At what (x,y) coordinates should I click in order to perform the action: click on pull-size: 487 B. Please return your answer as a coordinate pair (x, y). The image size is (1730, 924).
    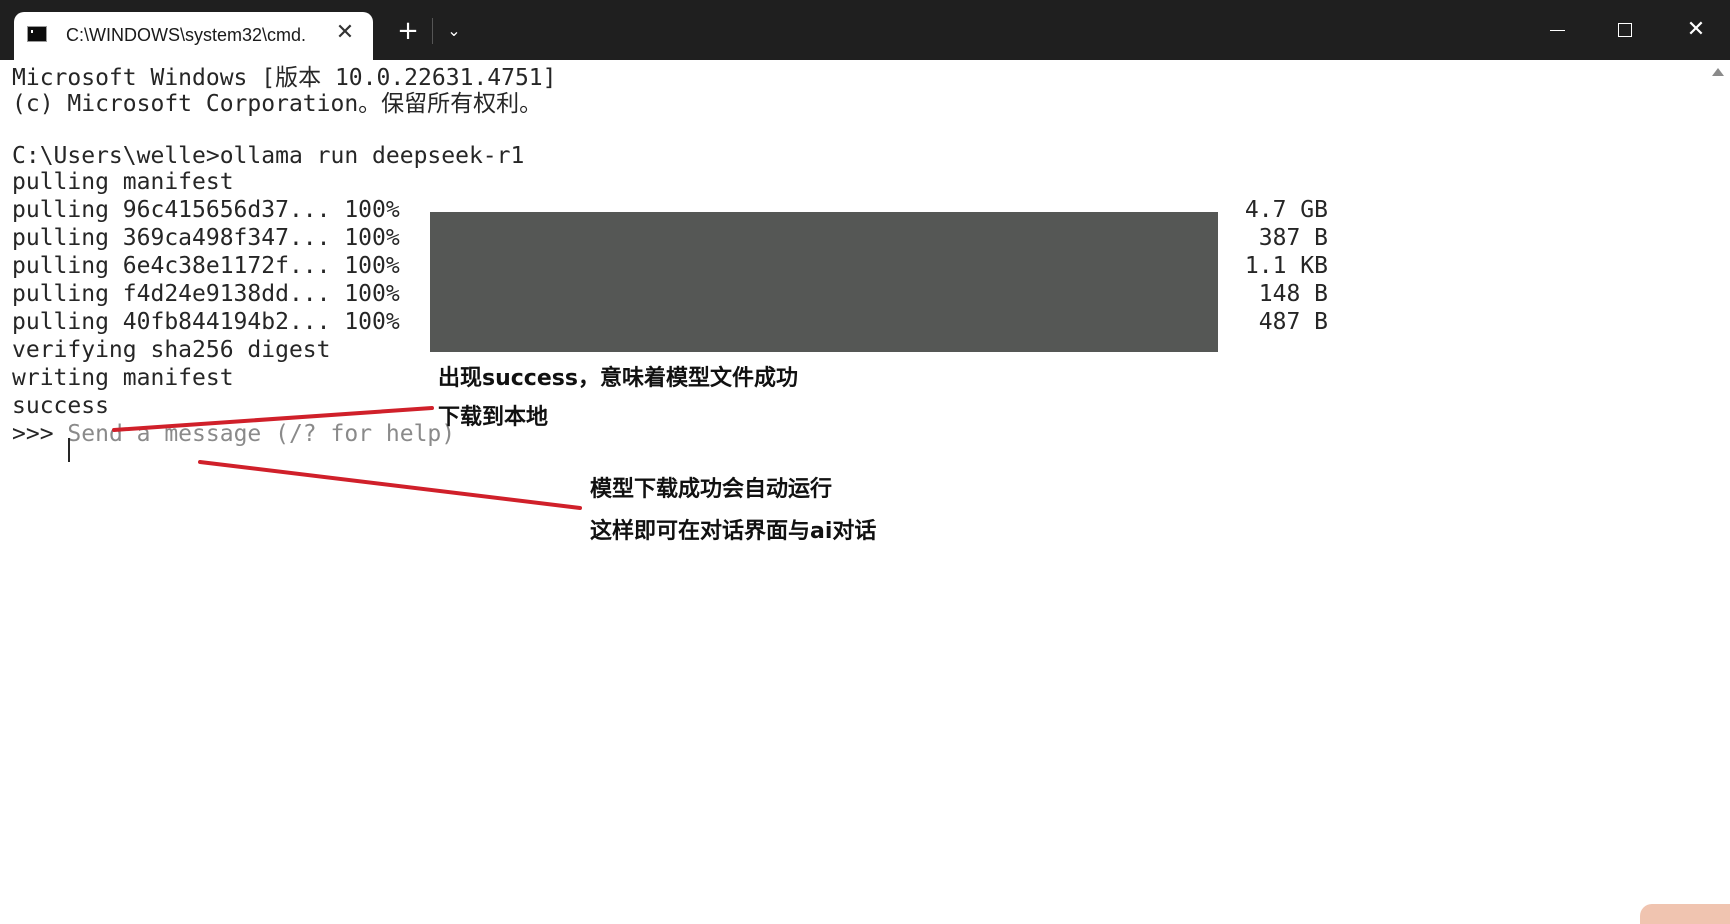
    Looking at the image, I should click on (1293, 322).